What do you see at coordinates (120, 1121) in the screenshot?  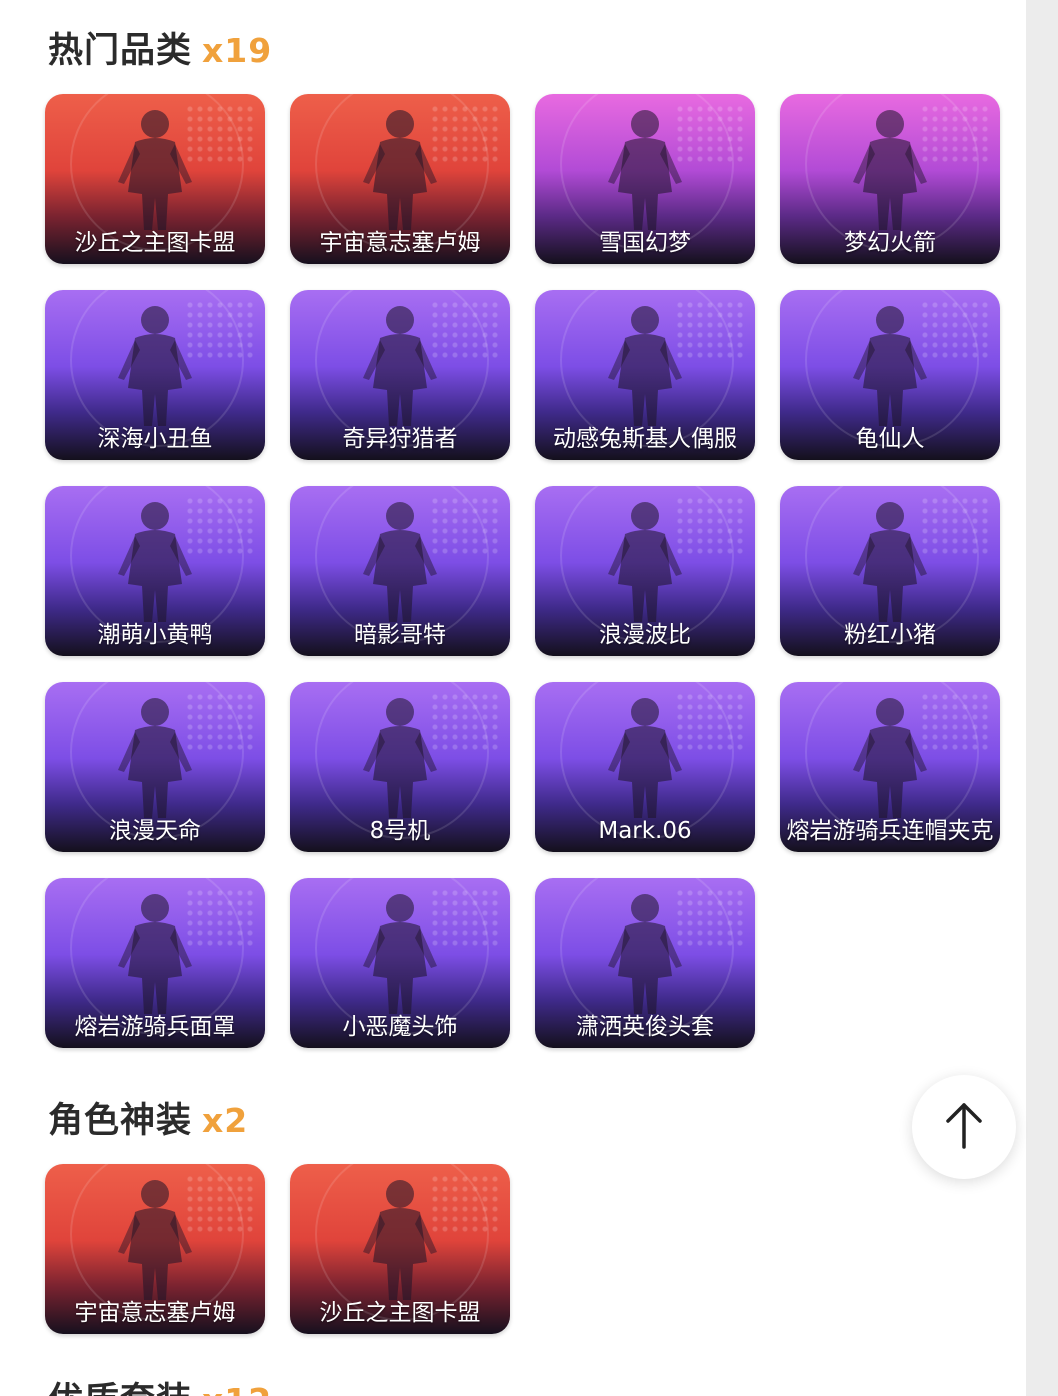 I see `section-title-text: 角色神装` at bounding box center [120, 1121].